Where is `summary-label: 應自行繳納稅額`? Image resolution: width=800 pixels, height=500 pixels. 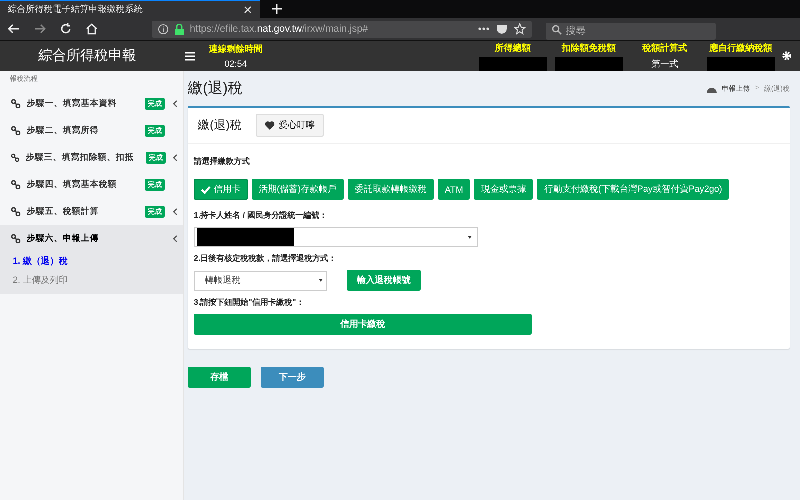
summary-label: 應自行繳納稅額 is located at coordinates (741, 48).